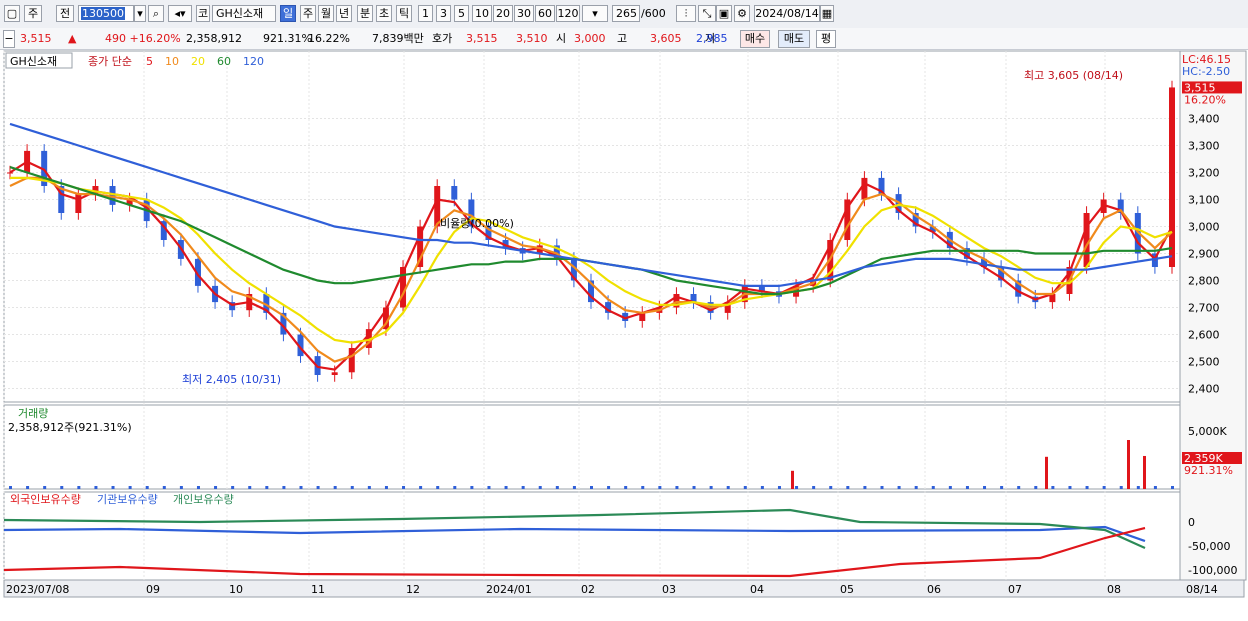 This screenshot has height=621, width=1248. What do you see at coordinates (1204, 389) in the screenshot?
I see `price-tick-label: 2,400` at bounding box center [1204, 389].